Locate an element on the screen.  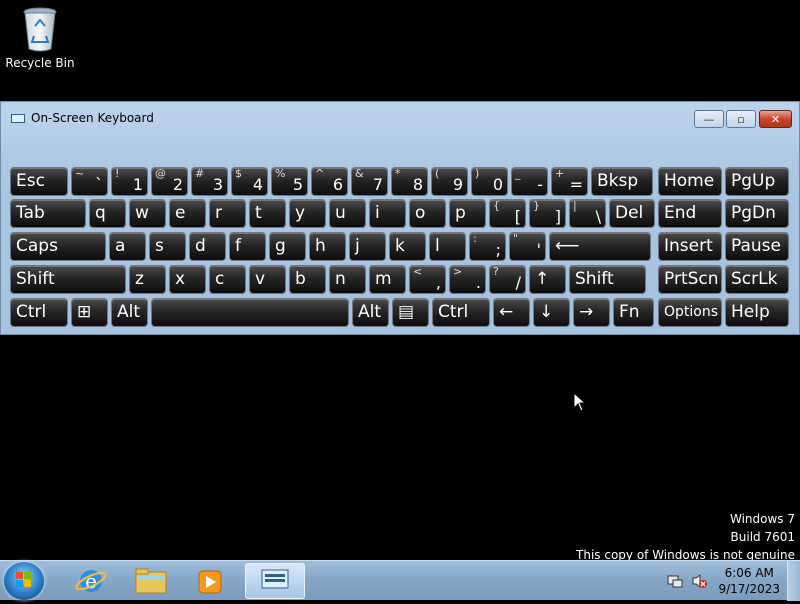
key-leftarrow: ← is located at coordinates (511, 312).